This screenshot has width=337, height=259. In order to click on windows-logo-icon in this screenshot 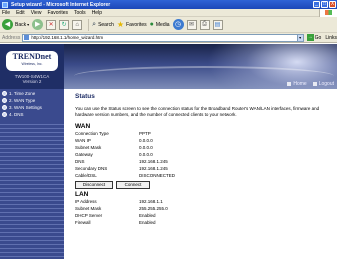, I will do `click(328, 13)`.